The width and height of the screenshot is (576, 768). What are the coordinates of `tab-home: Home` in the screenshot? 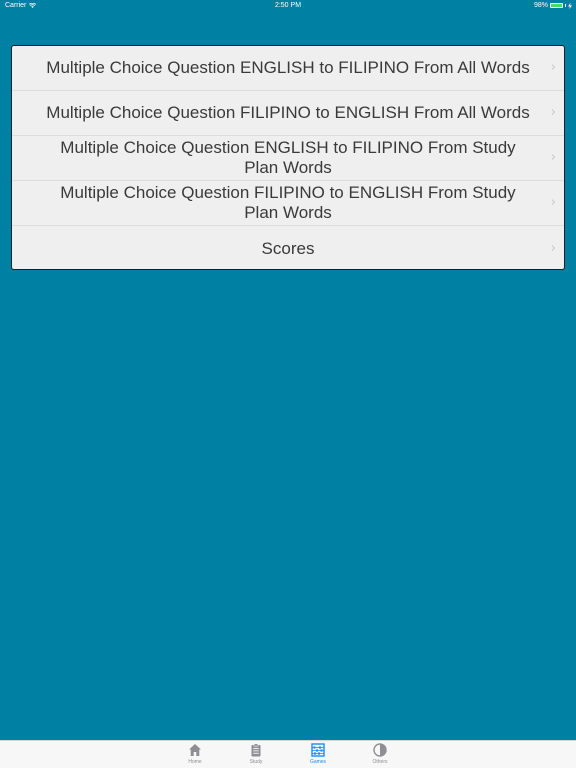 It's located at (195, 754).